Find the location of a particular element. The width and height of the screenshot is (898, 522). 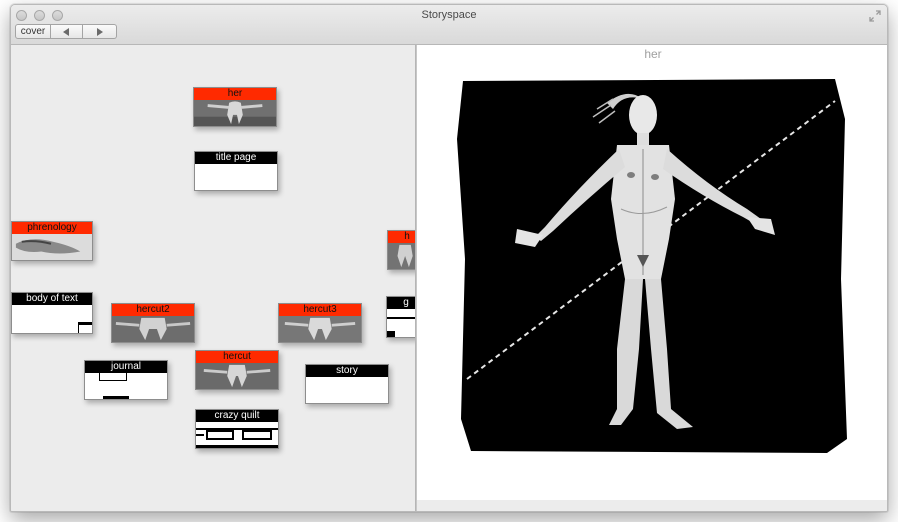

note-title: title page is located at coordinates (236, 158).